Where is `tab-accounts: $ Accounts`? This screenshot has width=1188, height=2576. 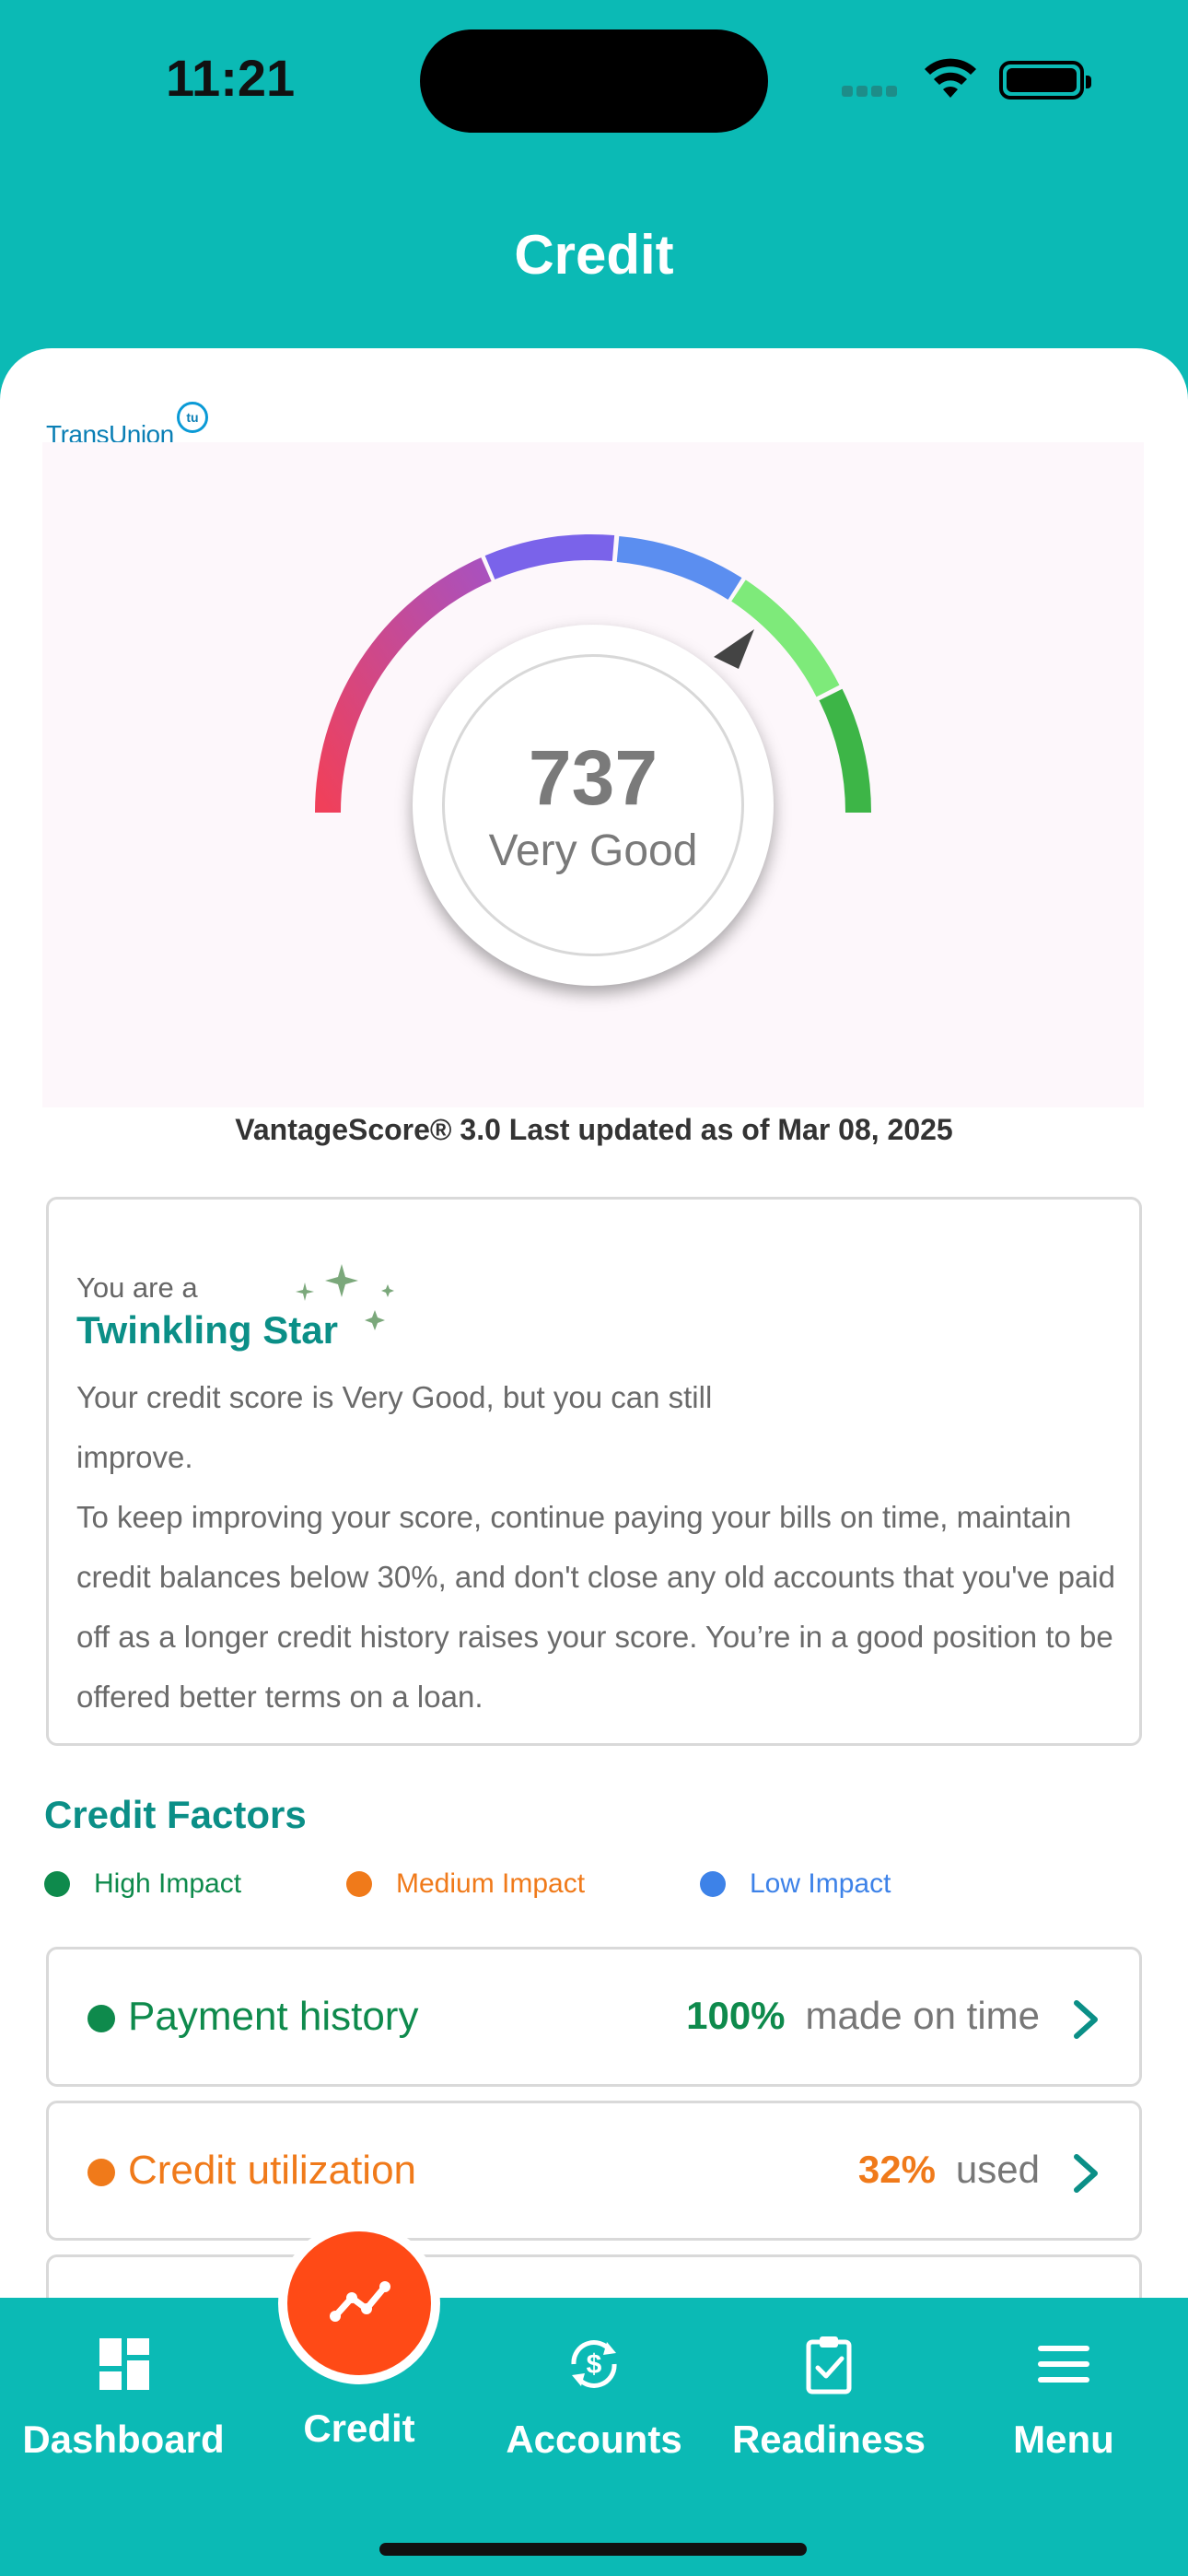
tab-accounts: $ Accounts is located at coordinates (594, 2396).